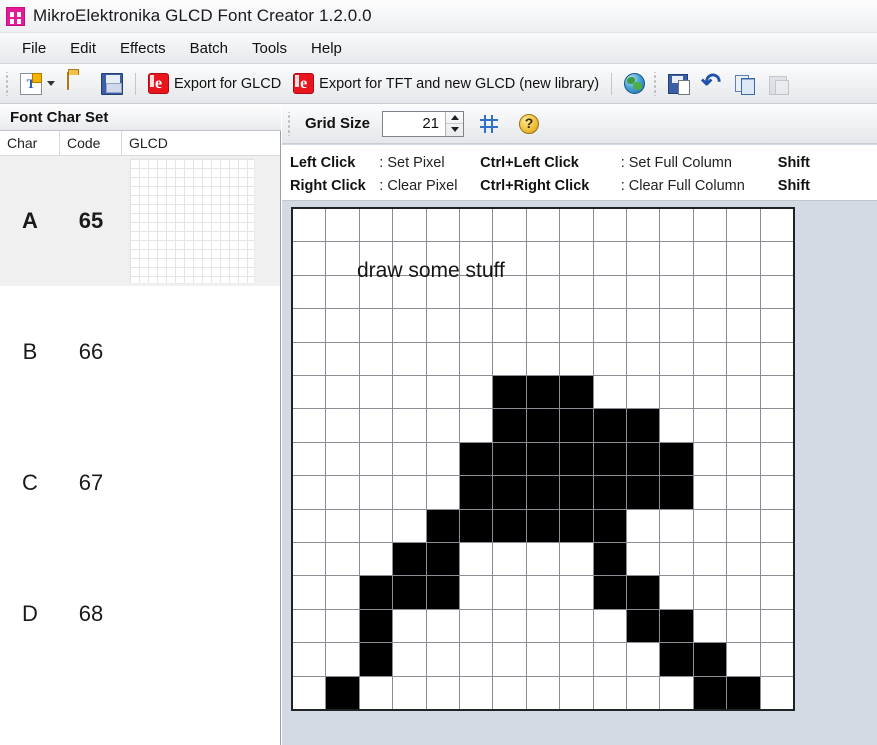  What do you see at coordinates (140, 614) in the screenshot?
I see `char-row-d: D 68` at bounding box center [140, 614].